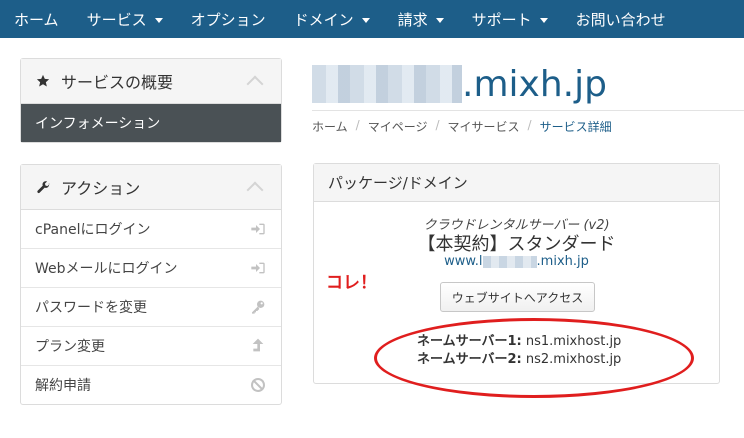 Image resolution: width=744 pixels, height=438 pixels. What do you see at coordinates (258, 346) in the screenshot?
I see `arrow-up-icon` at bounding box center [258, 346].